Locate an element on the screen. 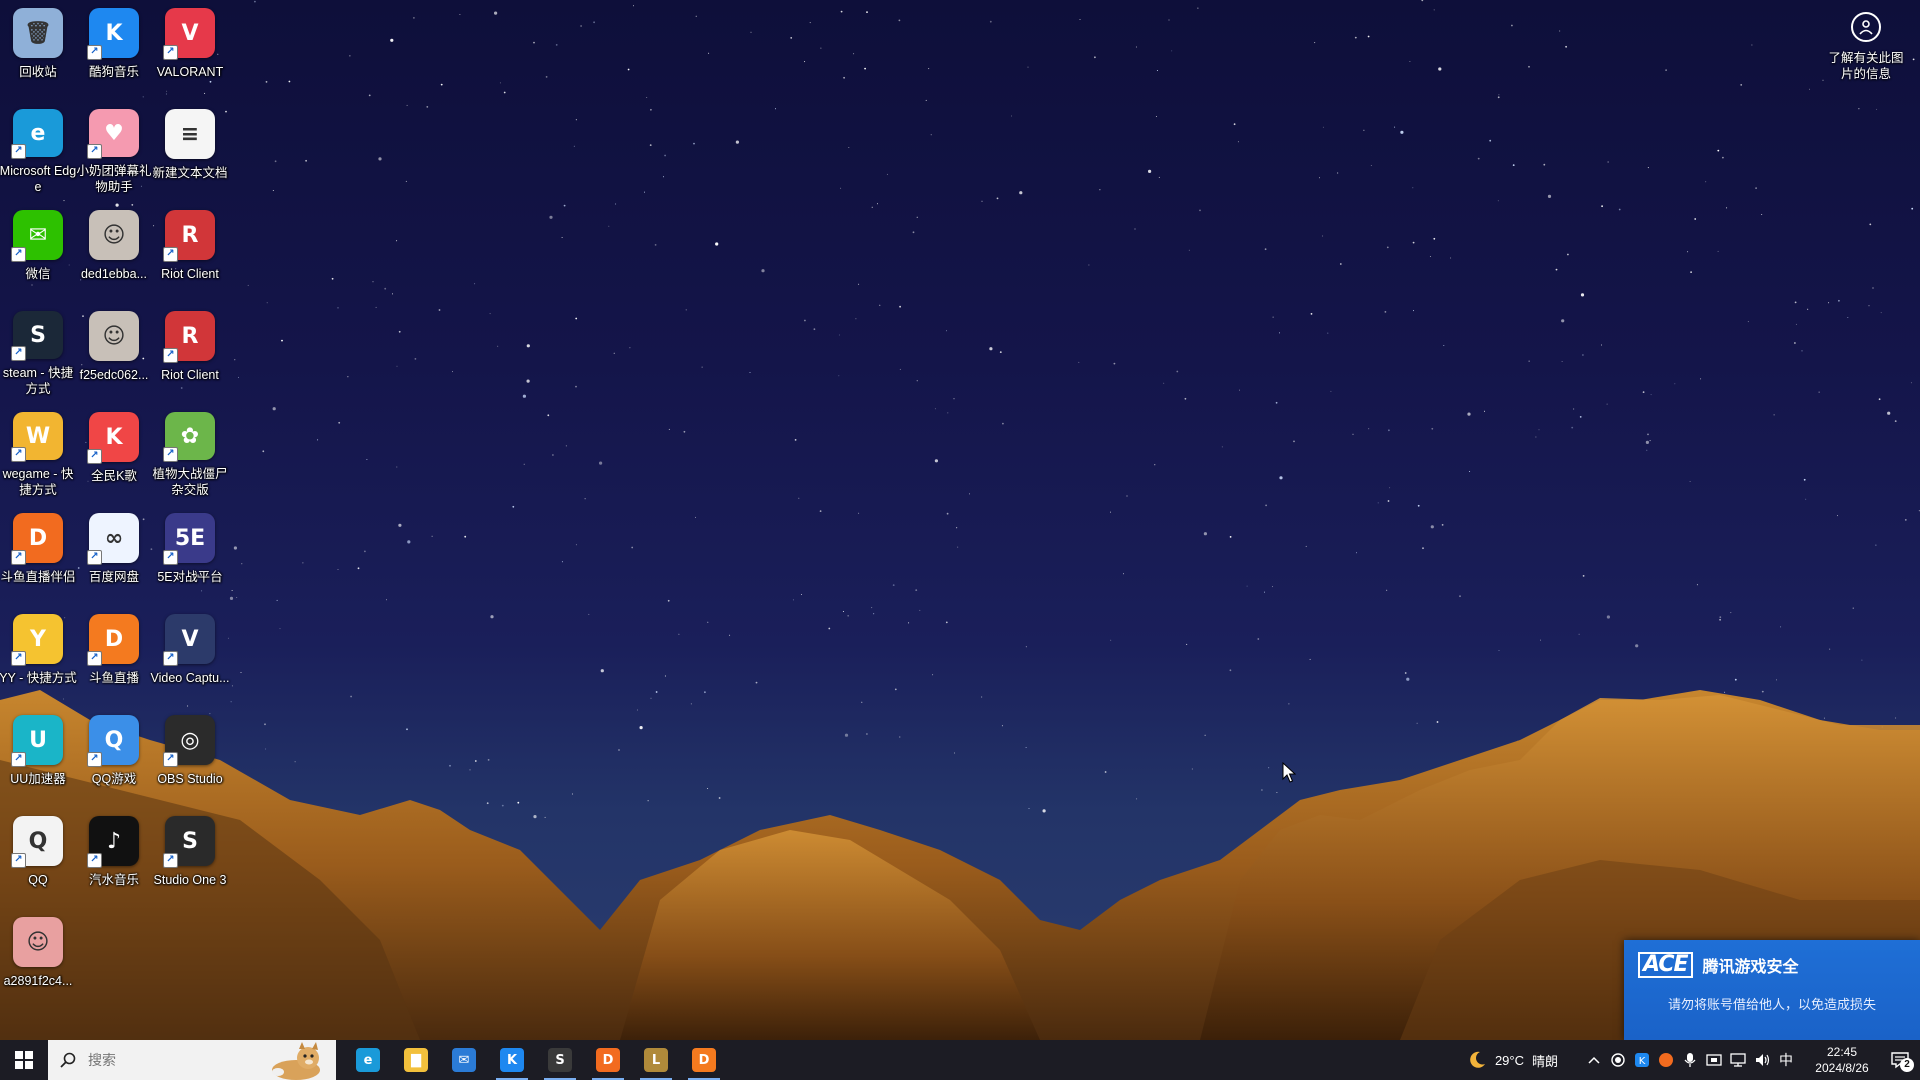 The height and width of the screenshot is (1080, 1920). desktop-icon-label: 斗鱼直播伴侣 is located at coordinates (38, 577).